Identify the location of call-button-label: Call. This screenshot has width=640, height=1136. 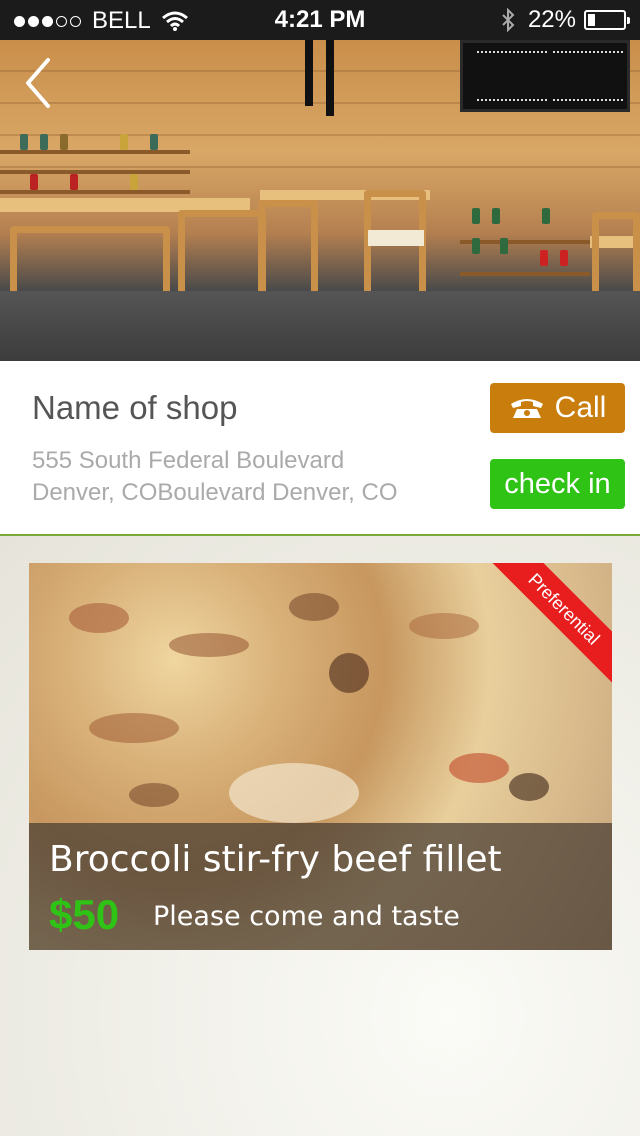
(580, 407).